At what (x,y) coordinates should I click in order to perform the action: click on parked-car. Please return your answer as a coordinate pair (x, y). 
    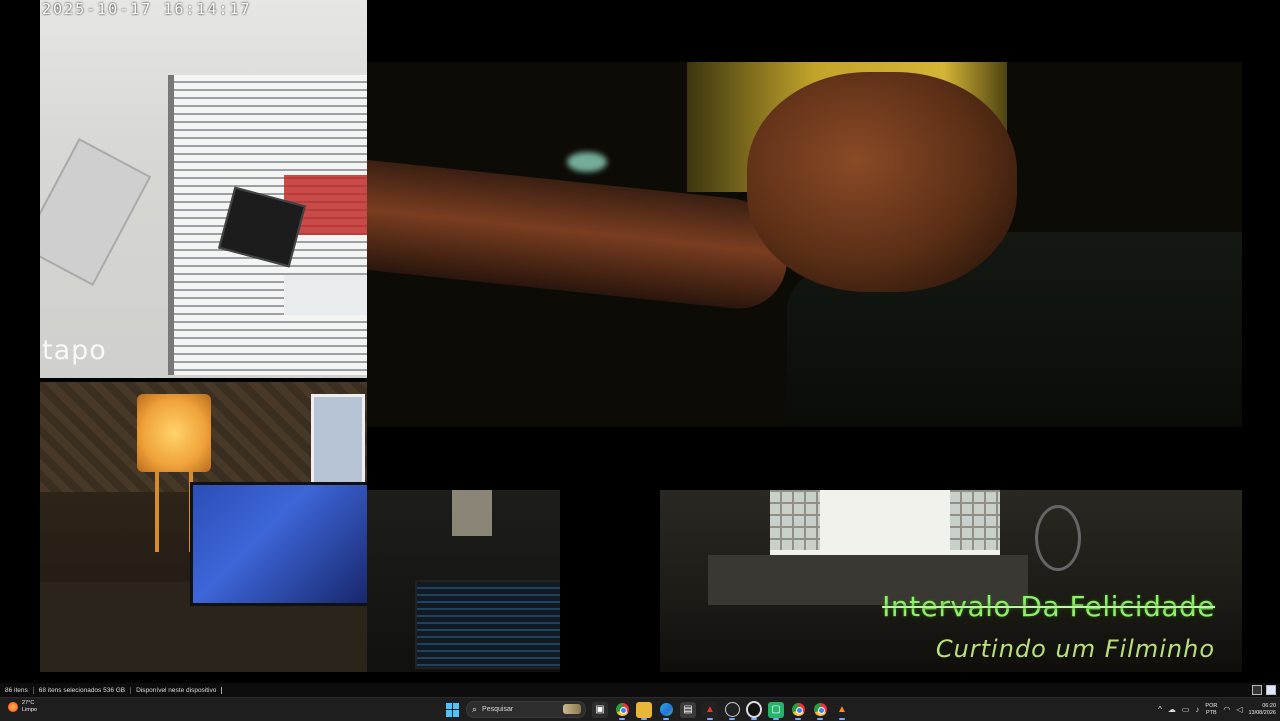
    Looking at the image, I should click on (325, 295).